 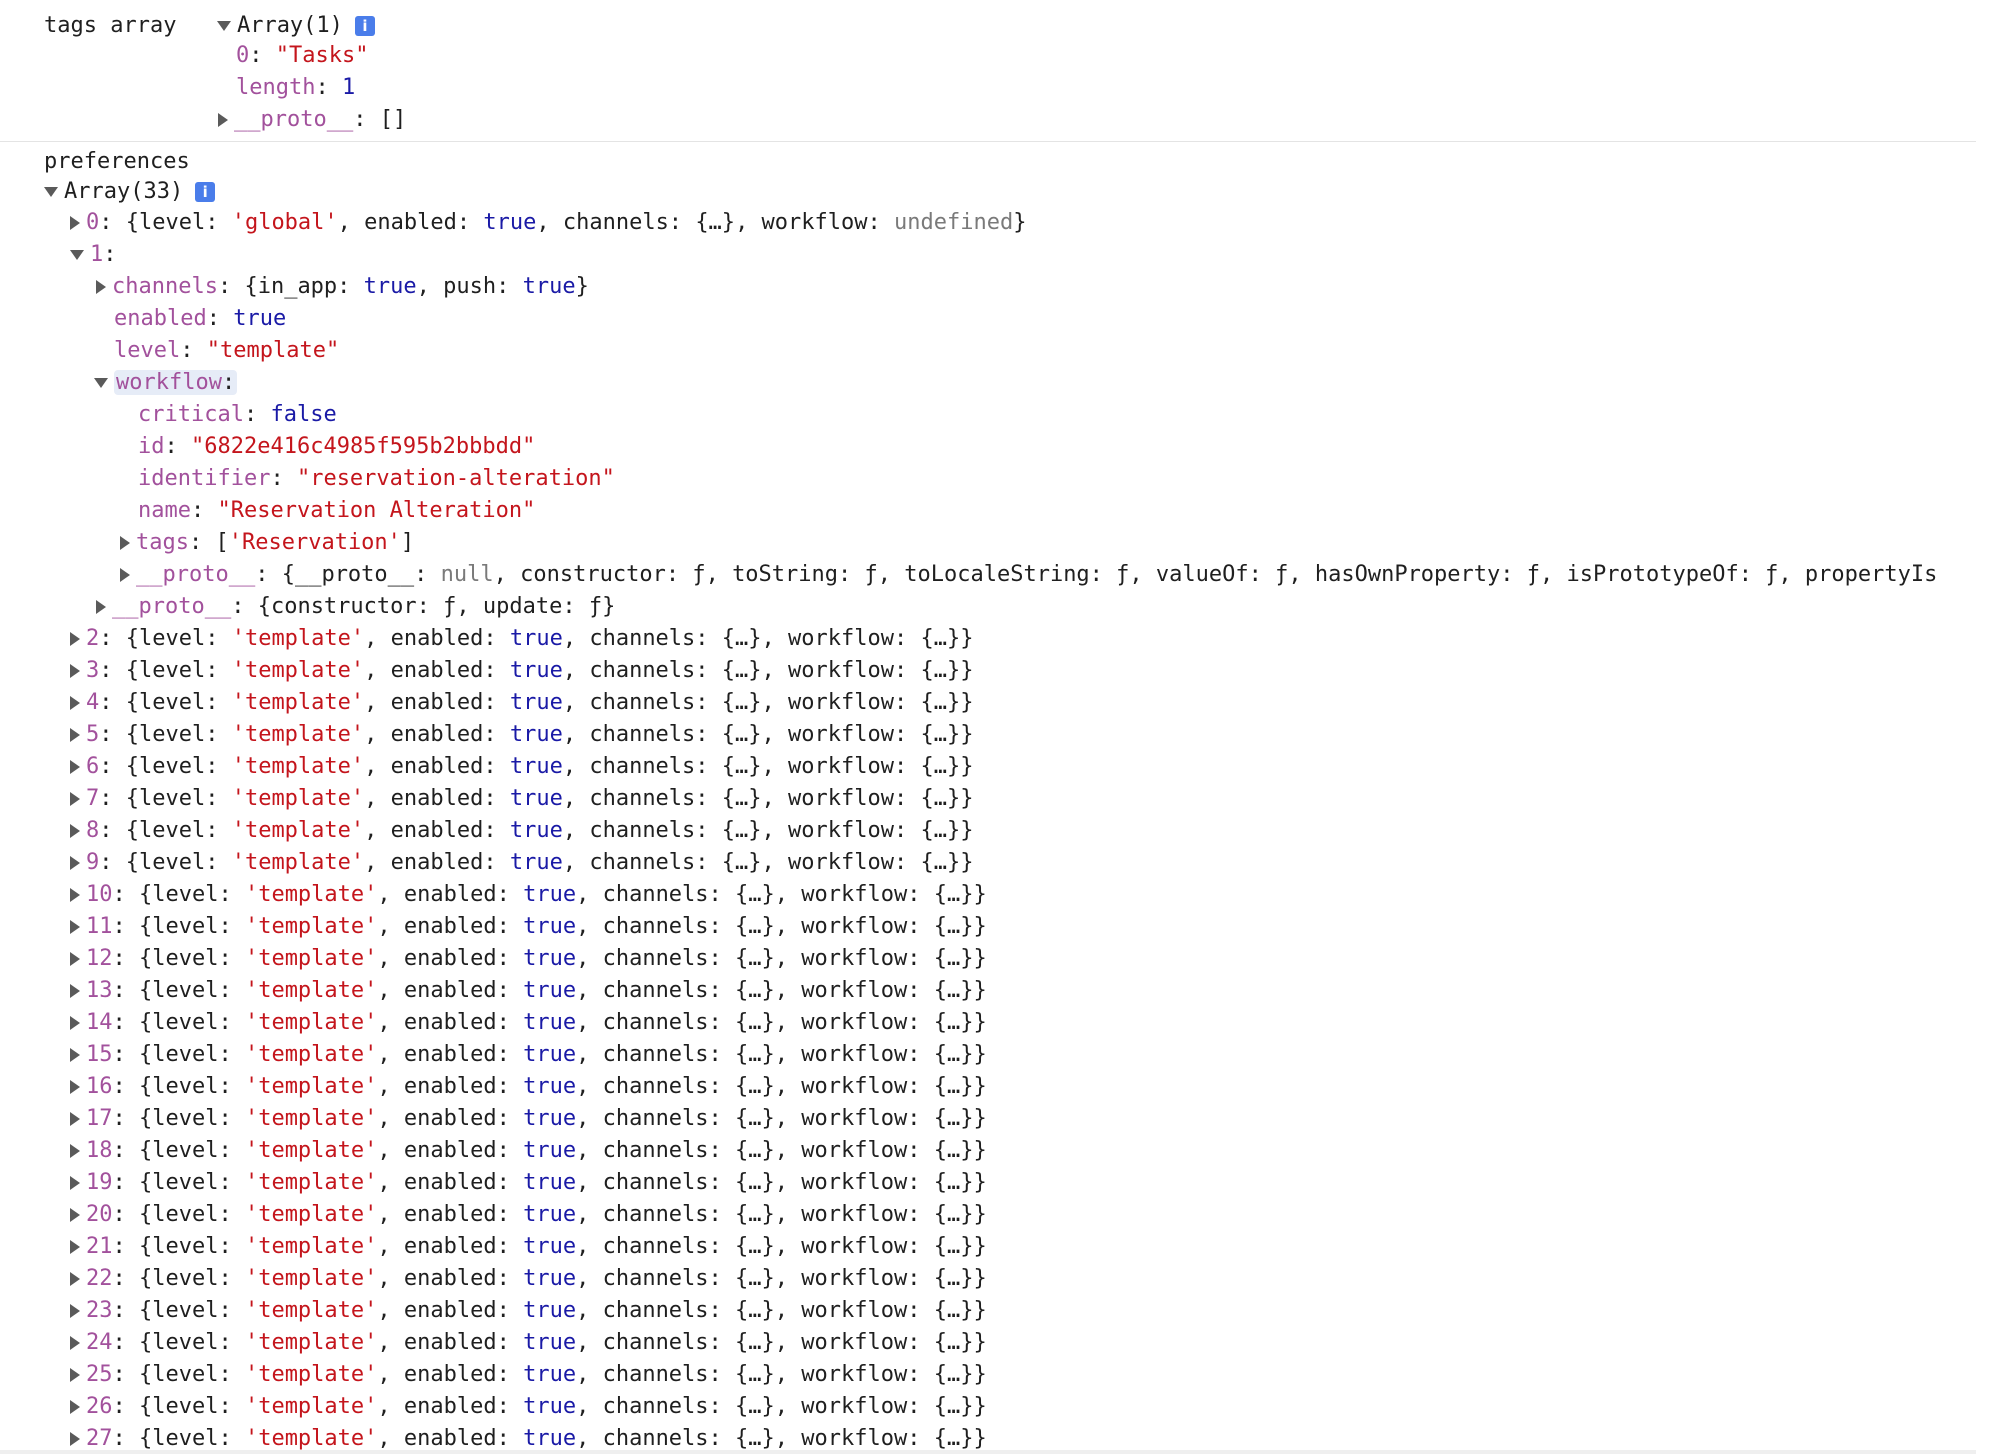 I want to click on preferences-array-row: Array(33) i, so click(x=130, y=192).